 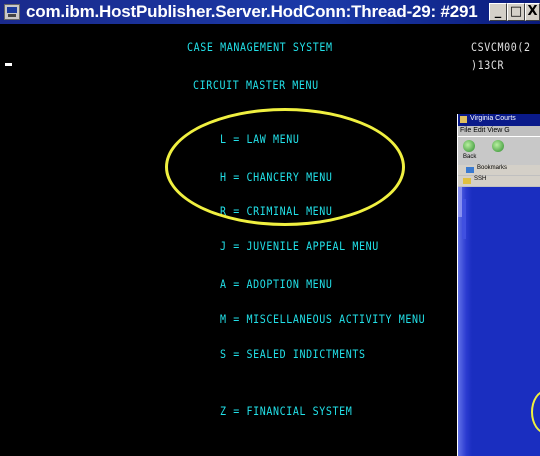 I want to click on close-button: X, so click(x=532, y=12).